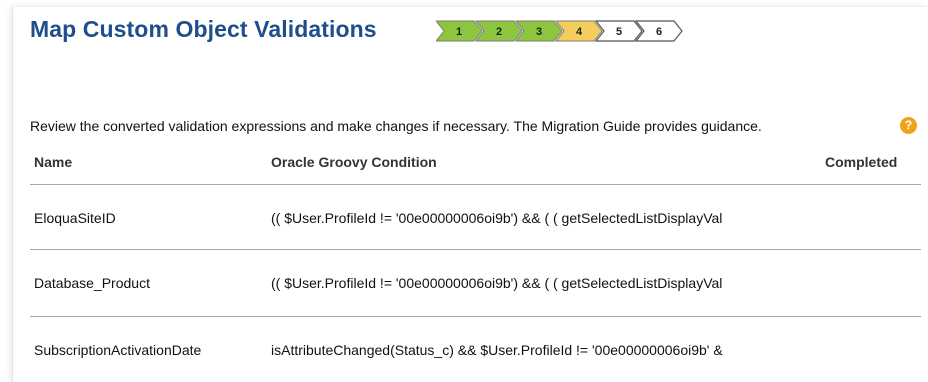 This screenshot has width=928, height=382. I want to click on train-step-4-label: 4, so click(579, 32).